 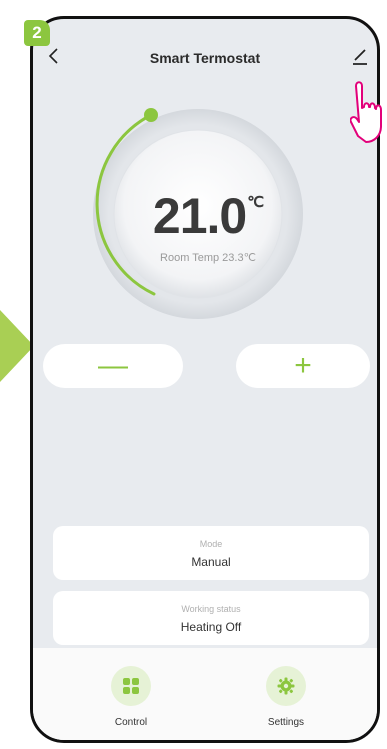 I want to click on bottom-navigation: Control Settings, so click(x=205, y=694).